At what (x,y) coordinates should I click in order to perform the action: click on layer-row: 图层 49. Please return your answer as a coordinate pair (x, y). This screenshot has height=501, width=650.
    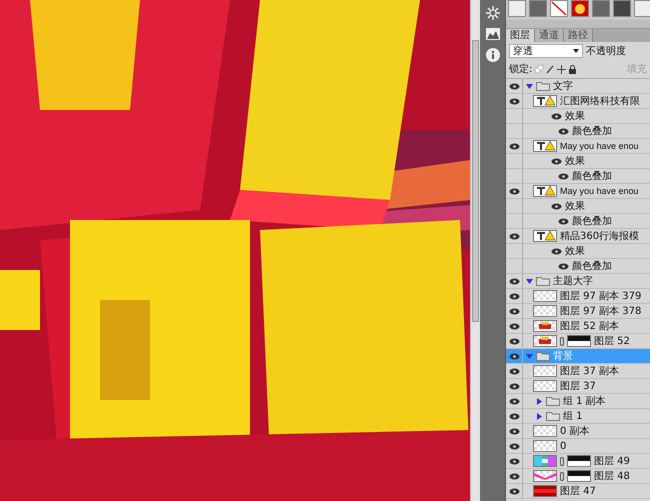
    Looking at the image, I should click on (578, 461).